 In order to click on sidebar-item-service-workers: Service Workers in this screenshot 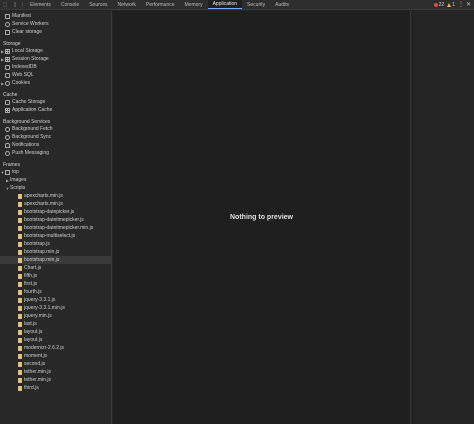, I will do `click(55, 24)`.